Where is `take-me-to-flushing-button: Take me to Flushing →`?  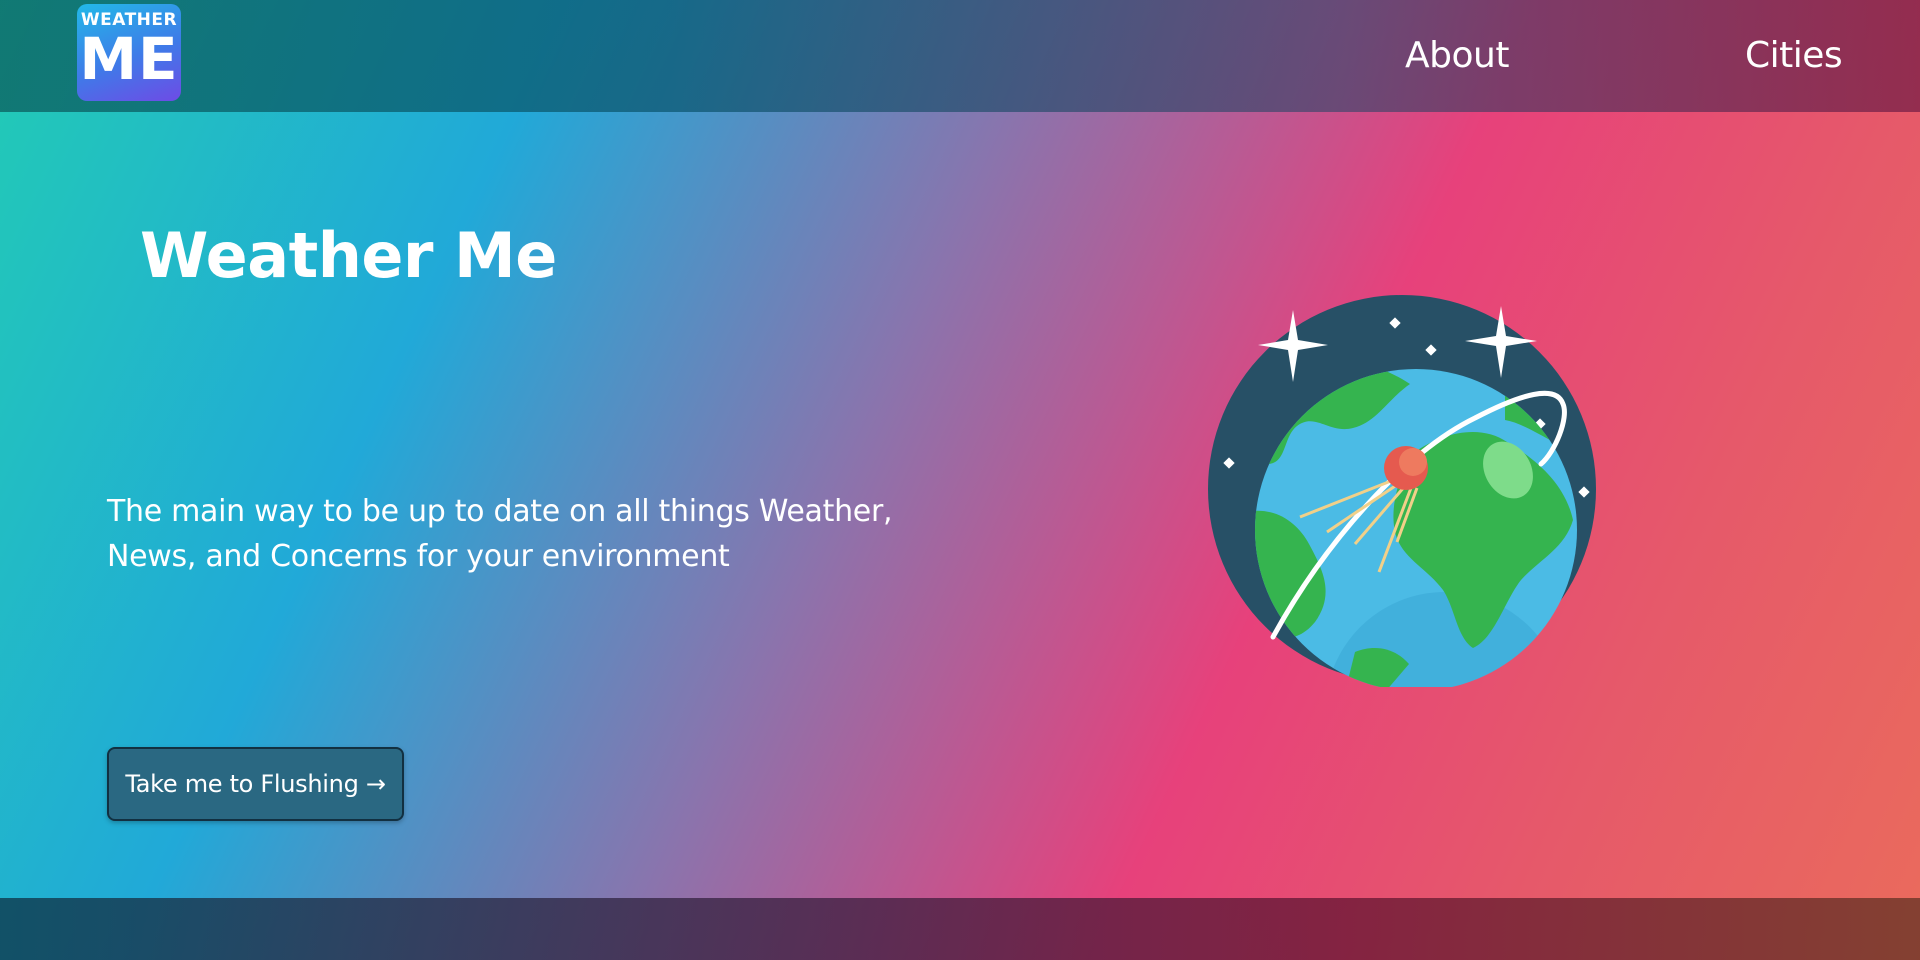 take-me-to-flushing-button: Take me to Flushing → is located at coordinates (255, 784).